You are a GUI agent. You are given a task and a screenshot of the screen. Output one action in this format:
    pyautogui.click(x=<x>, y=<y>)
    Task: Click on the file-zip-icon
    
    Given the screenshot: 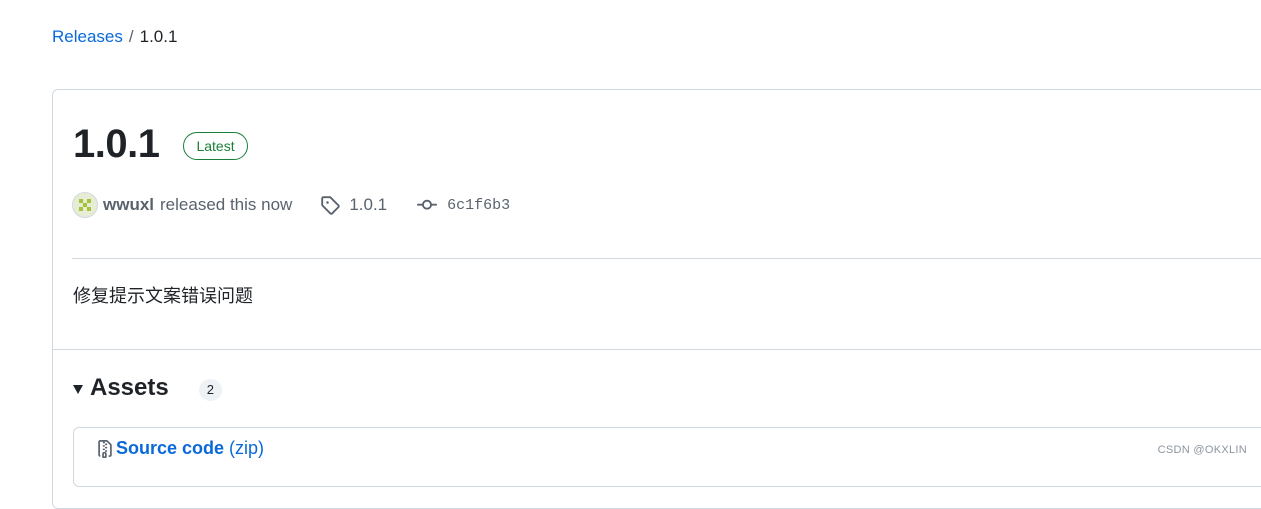 What is the action you would take?
    pyautogui.click(x=105, y=449)
    